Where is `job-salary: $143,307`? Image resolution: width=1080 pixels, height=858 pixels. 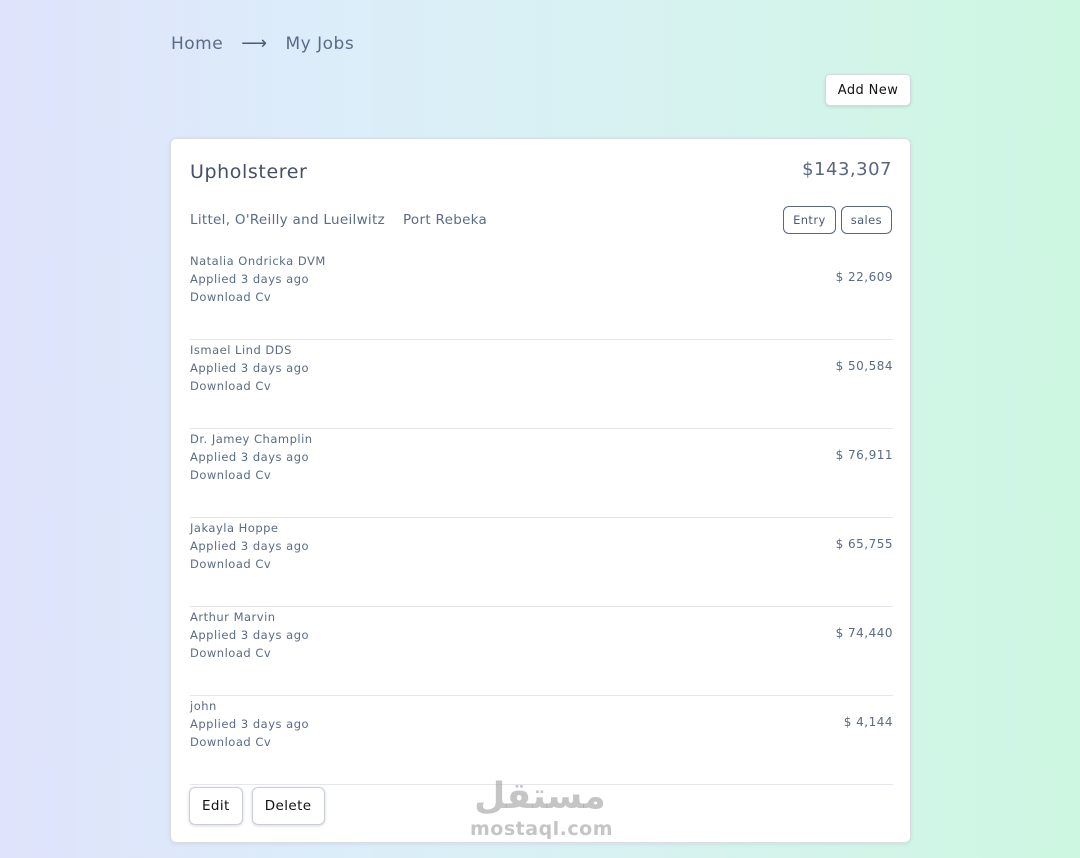 job-salary: $143,307 is located at coordinates (847, 169).